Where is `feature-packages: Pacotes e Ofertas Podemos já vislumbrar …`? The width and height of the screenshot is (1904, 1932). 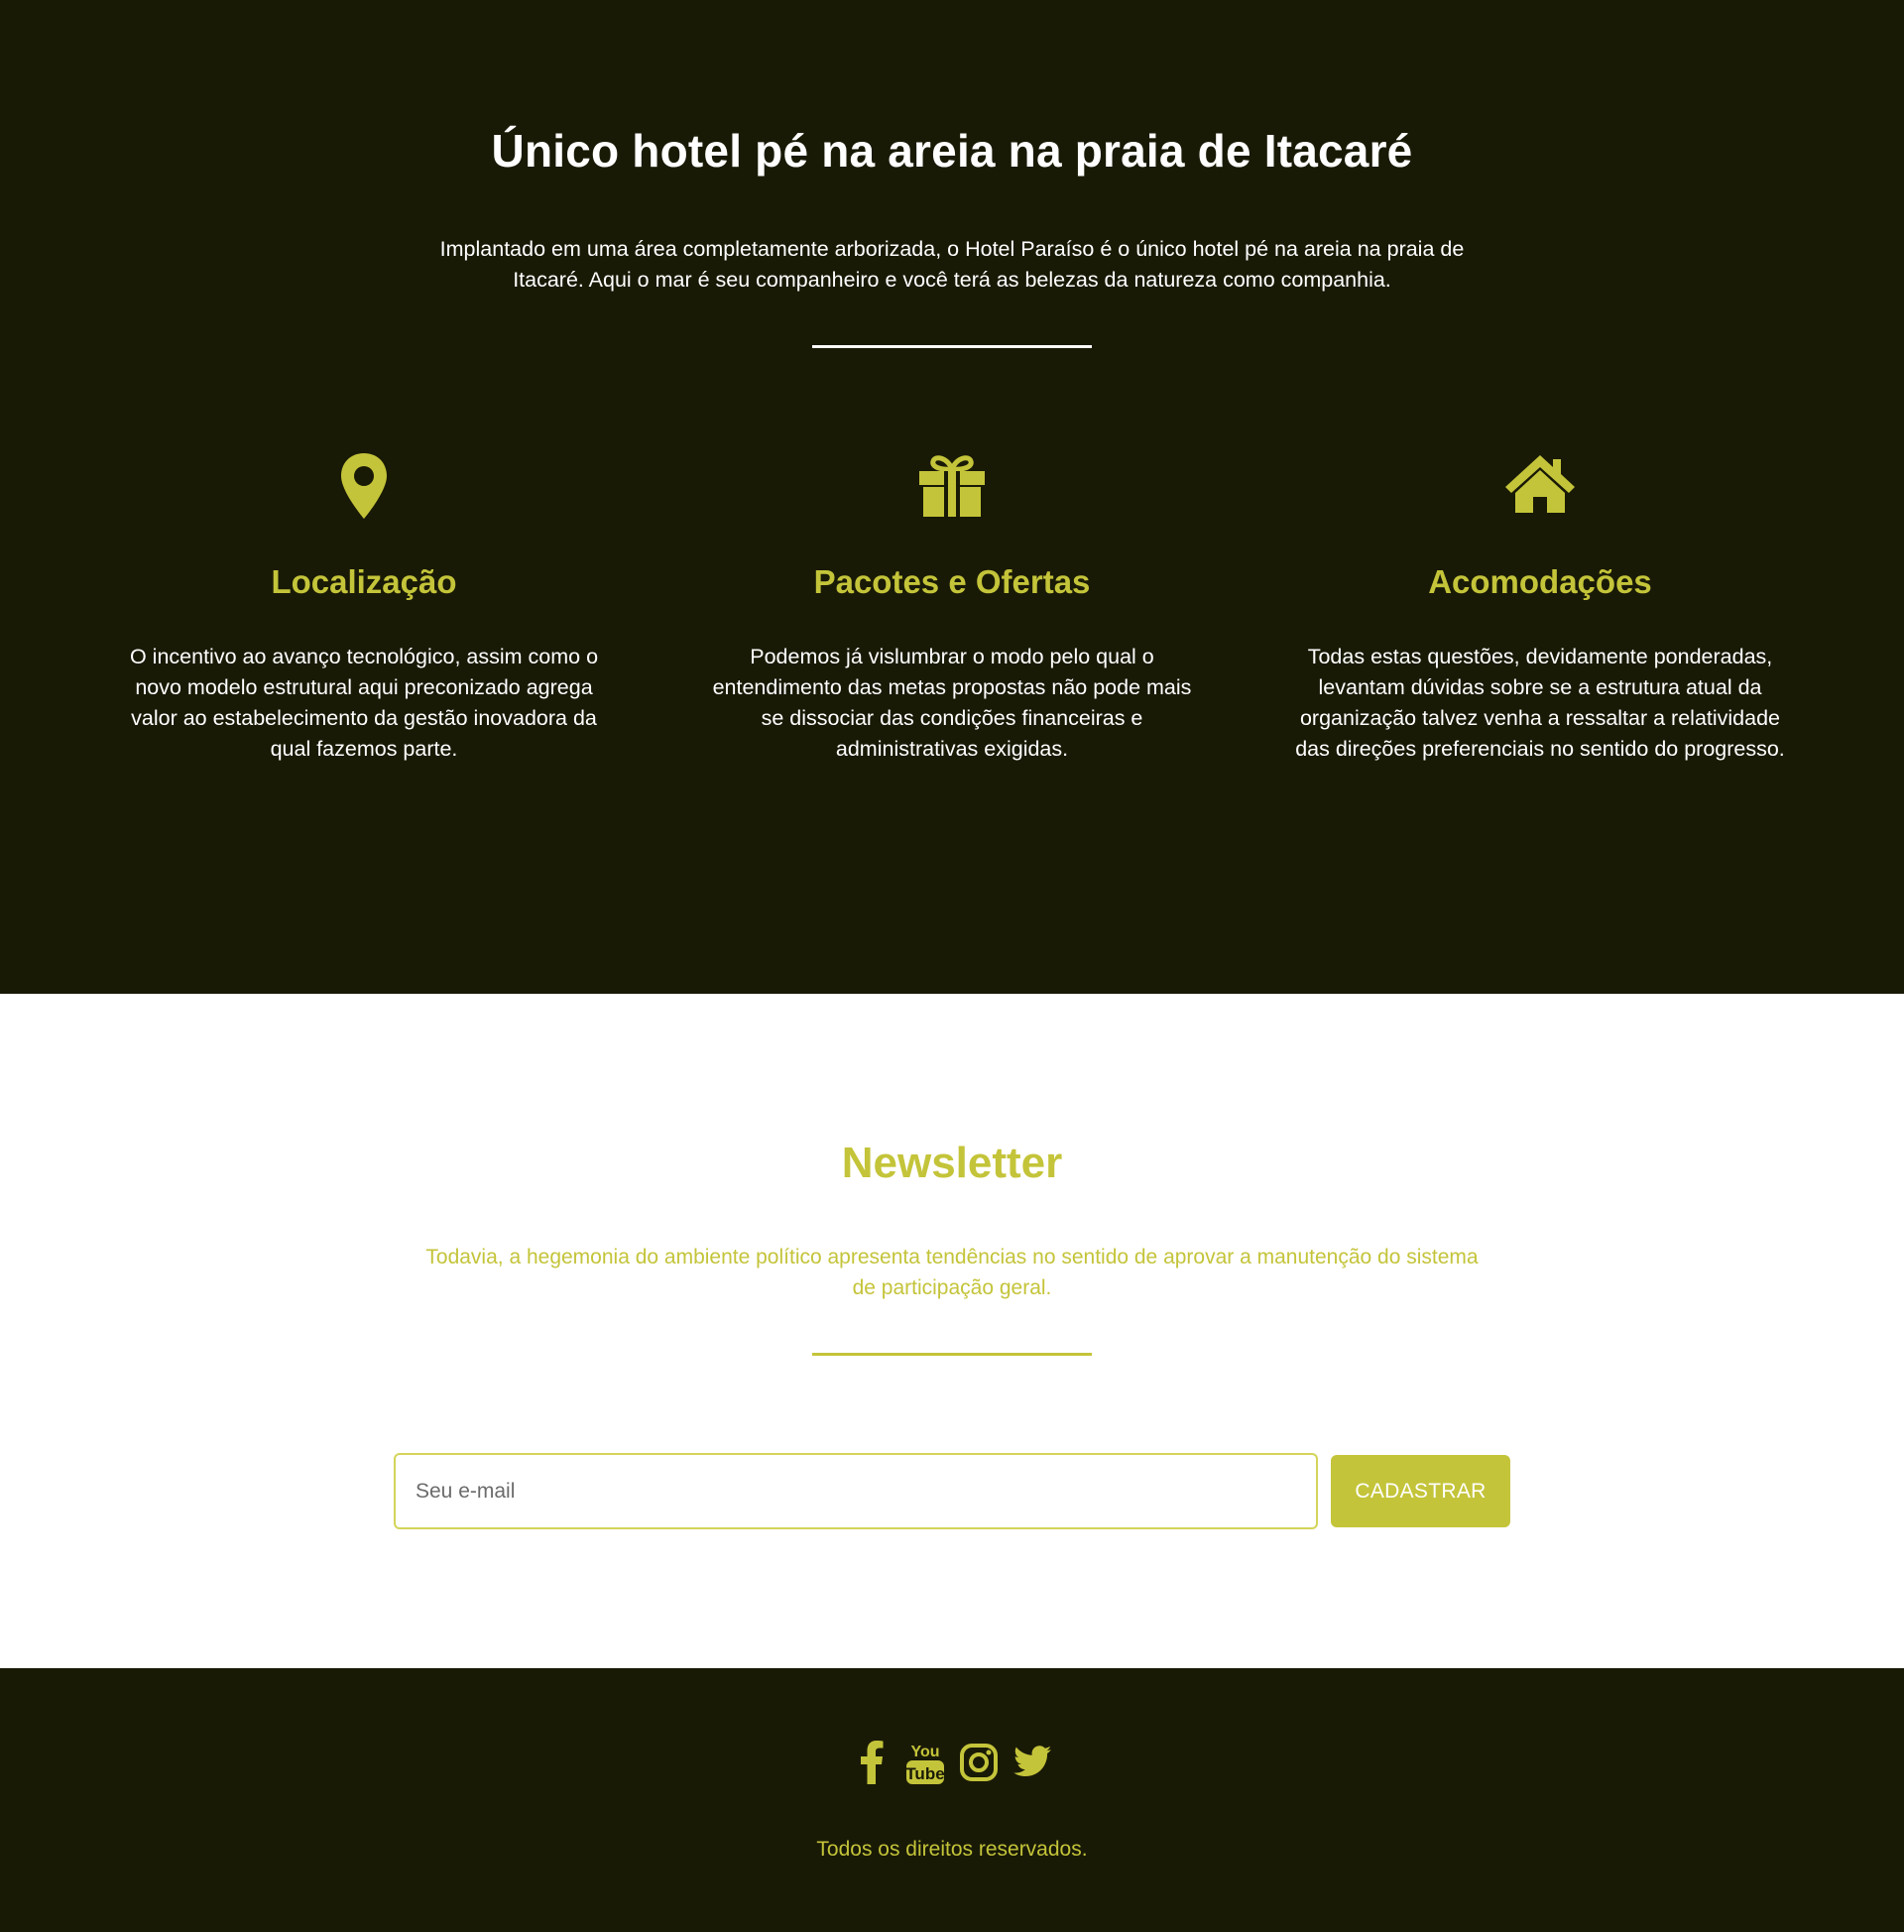
feature-packages: Pacotes e Ofertas Podemos já vislumbrar … is located at coordinates (952, 608).